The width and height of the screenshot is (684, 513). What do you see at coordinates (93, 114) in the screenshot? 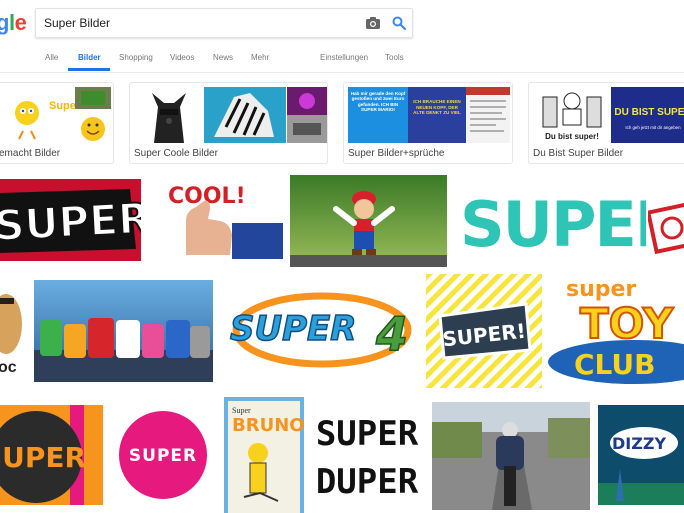
I see `smiley-thumbnail` at bounding box center [93, 114].